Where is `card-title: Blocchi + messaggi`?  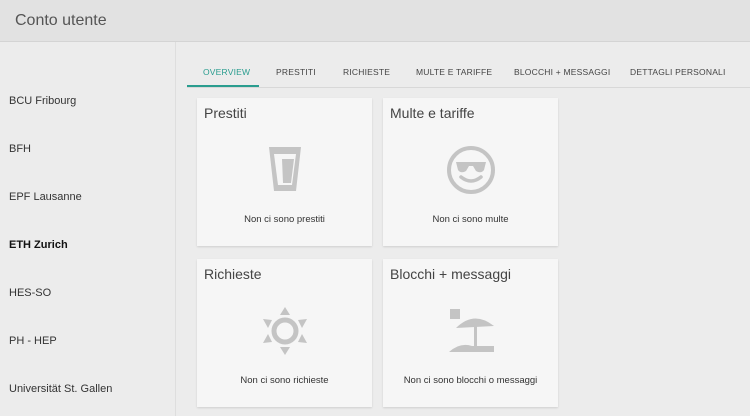 card-title: Blocchi + messaggi is located at coordinates (451, 274).